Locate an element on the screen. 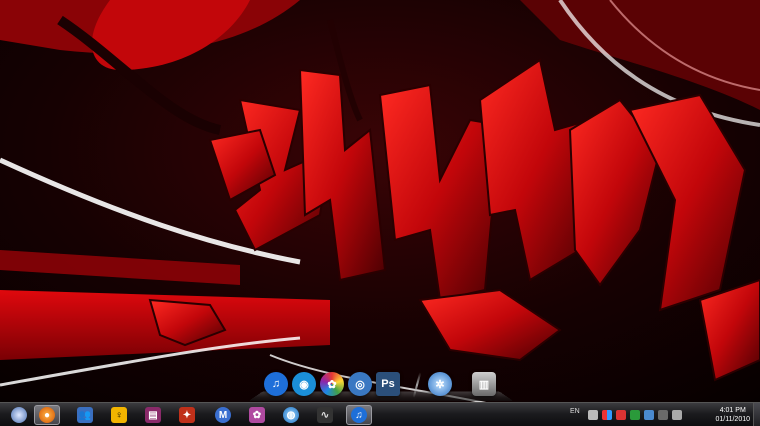 The height and width of the screenshot is (426, 760). keyboard-icon is located at coordinates (593, 415).